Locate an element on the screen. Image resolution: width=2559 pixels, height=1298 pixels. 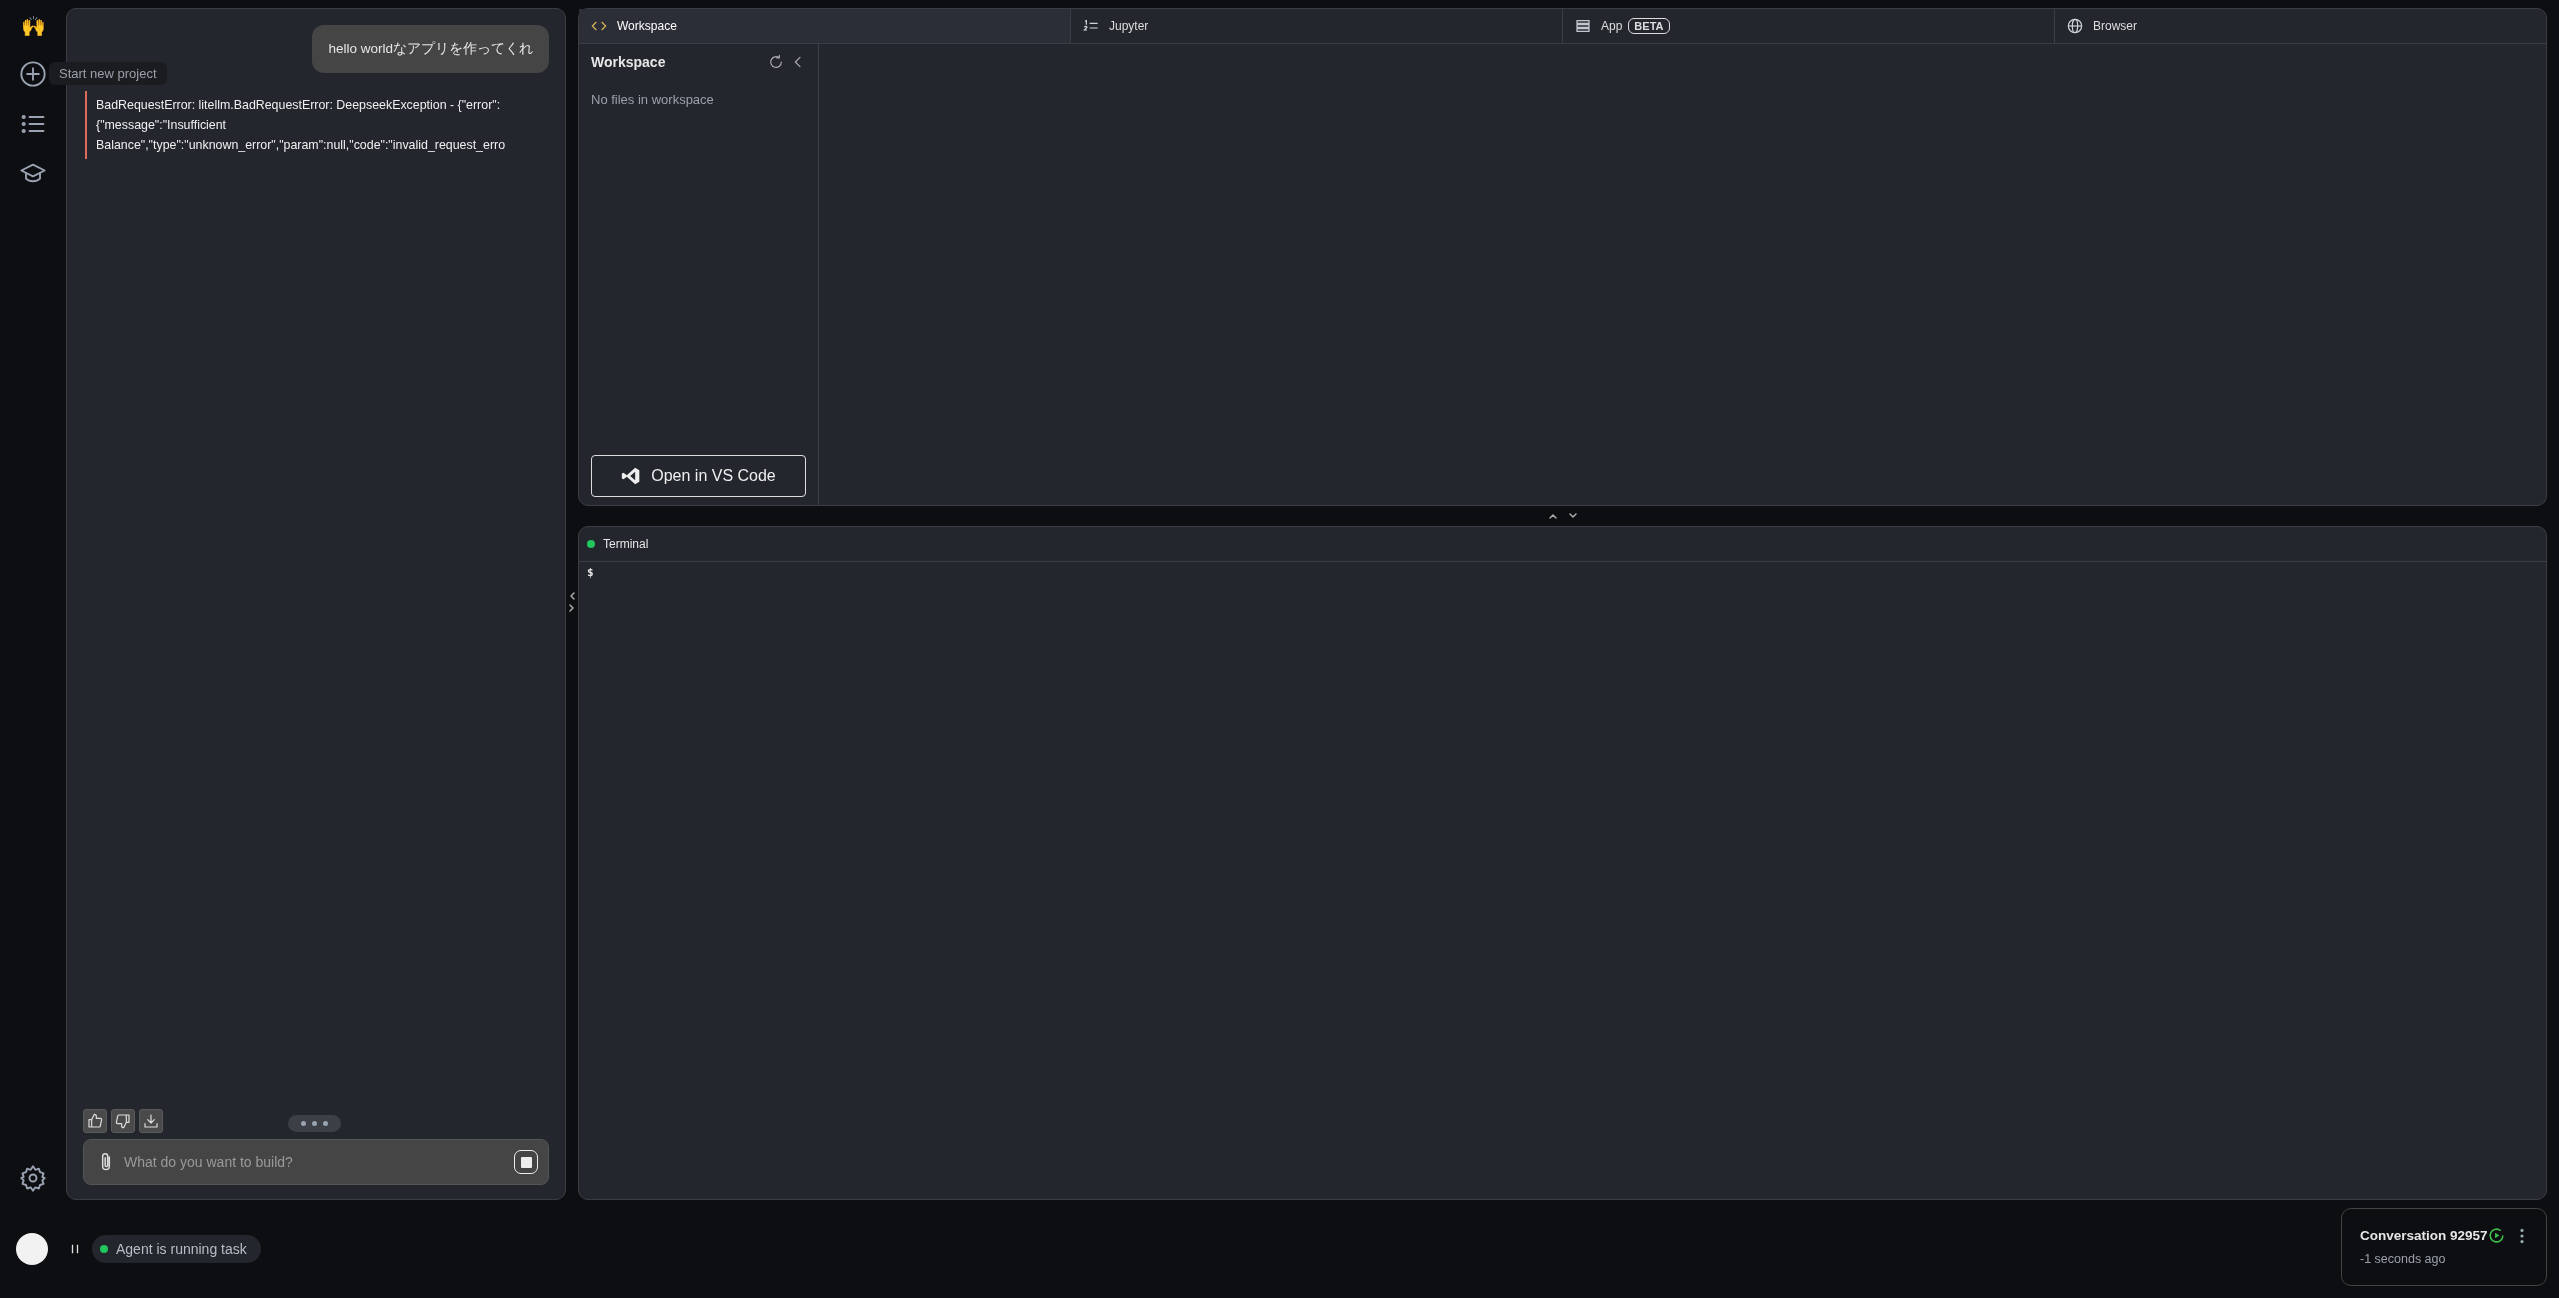
conversation-title: Conversation 92957 is located at coordinates (2424, 1235).